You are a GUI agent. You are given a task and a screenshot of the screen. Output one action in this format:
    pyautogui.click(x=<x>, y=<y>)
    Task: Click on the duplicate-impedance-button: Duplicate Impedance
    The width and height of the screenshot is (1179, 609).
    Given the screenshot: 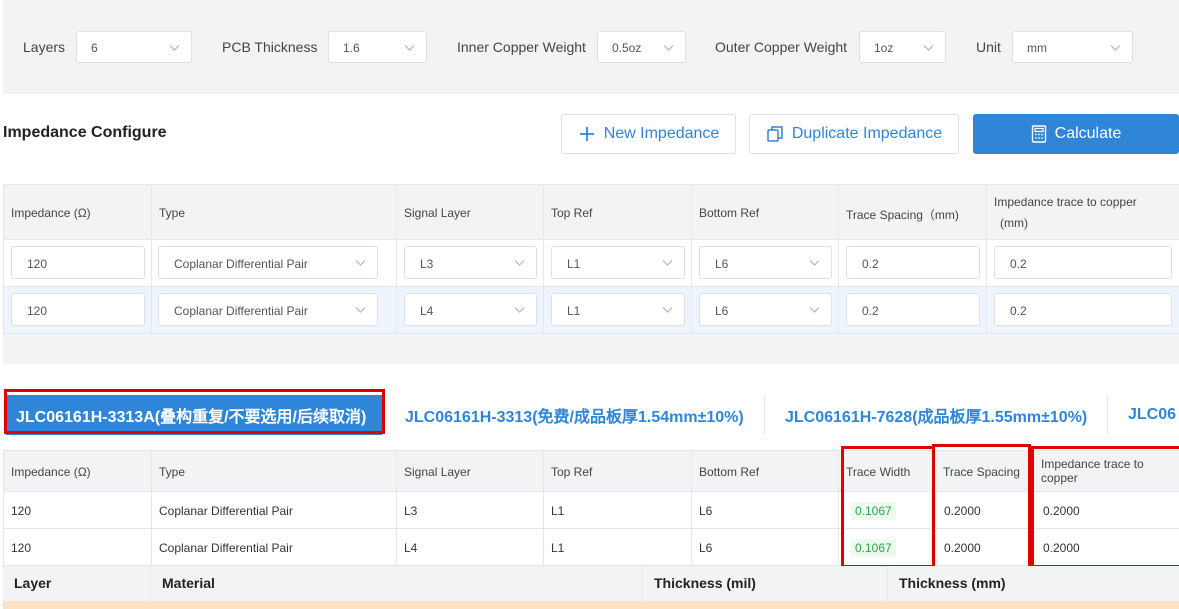 What is the action you would take?
    pyautogui.click(x=854, y=134)
    